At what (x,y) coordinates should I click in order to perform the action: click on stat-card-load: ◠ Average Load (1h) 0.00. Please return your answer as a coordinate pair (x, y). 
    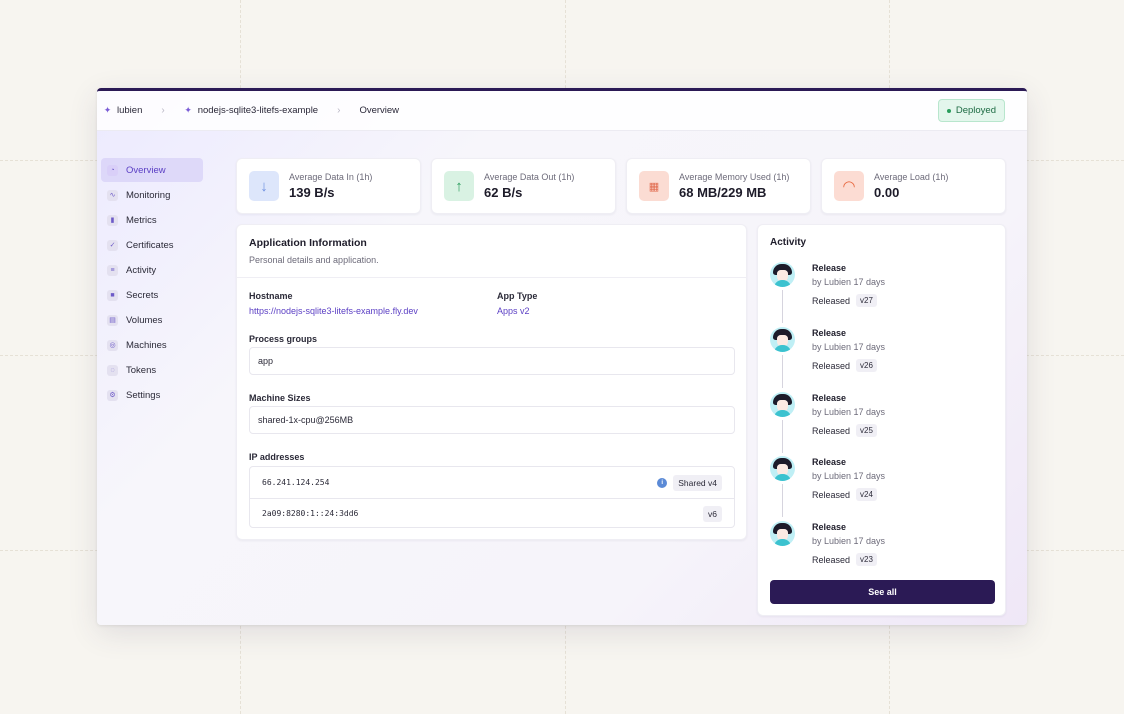
    Looking at the image, I should click on (913, 186).